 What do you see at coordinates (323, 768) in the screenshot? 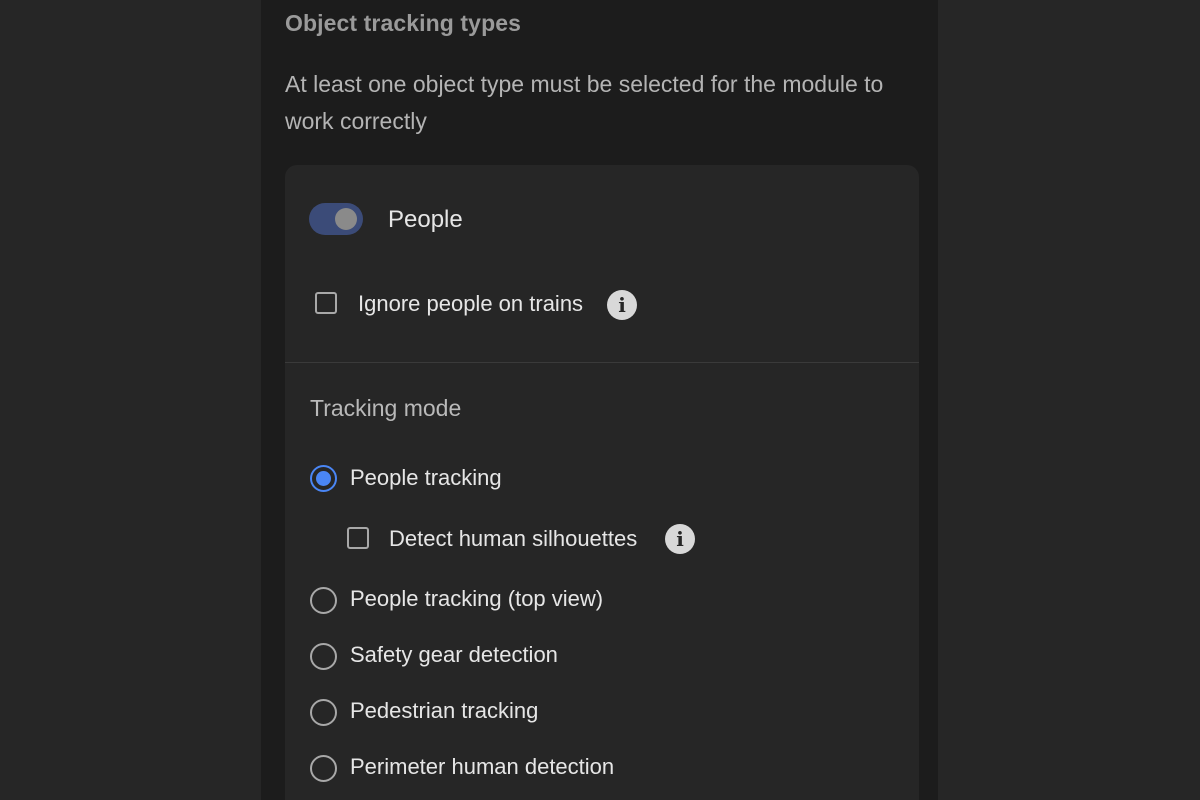
I see `radio-perimeter-human-detection` at bounding box center [323, 768].